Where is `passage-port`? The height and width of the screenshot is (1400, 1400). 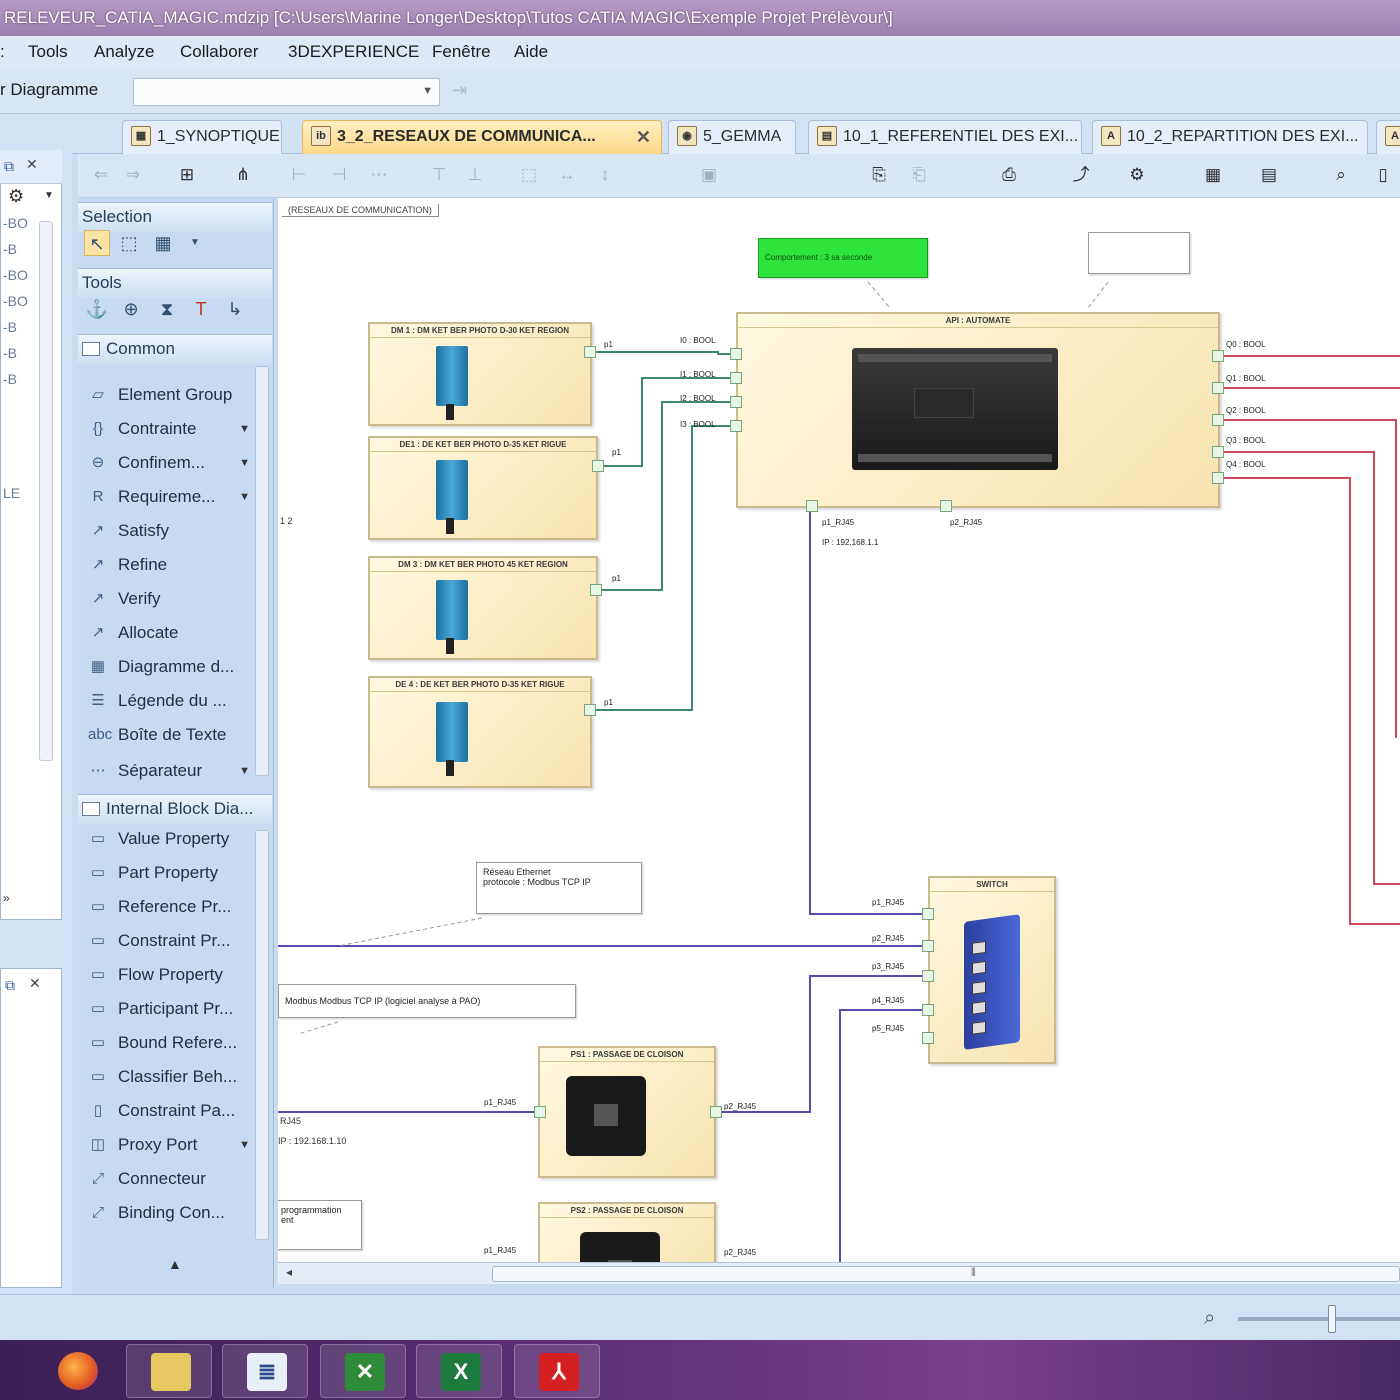 passage-port is located at coordinates (716, 1112).